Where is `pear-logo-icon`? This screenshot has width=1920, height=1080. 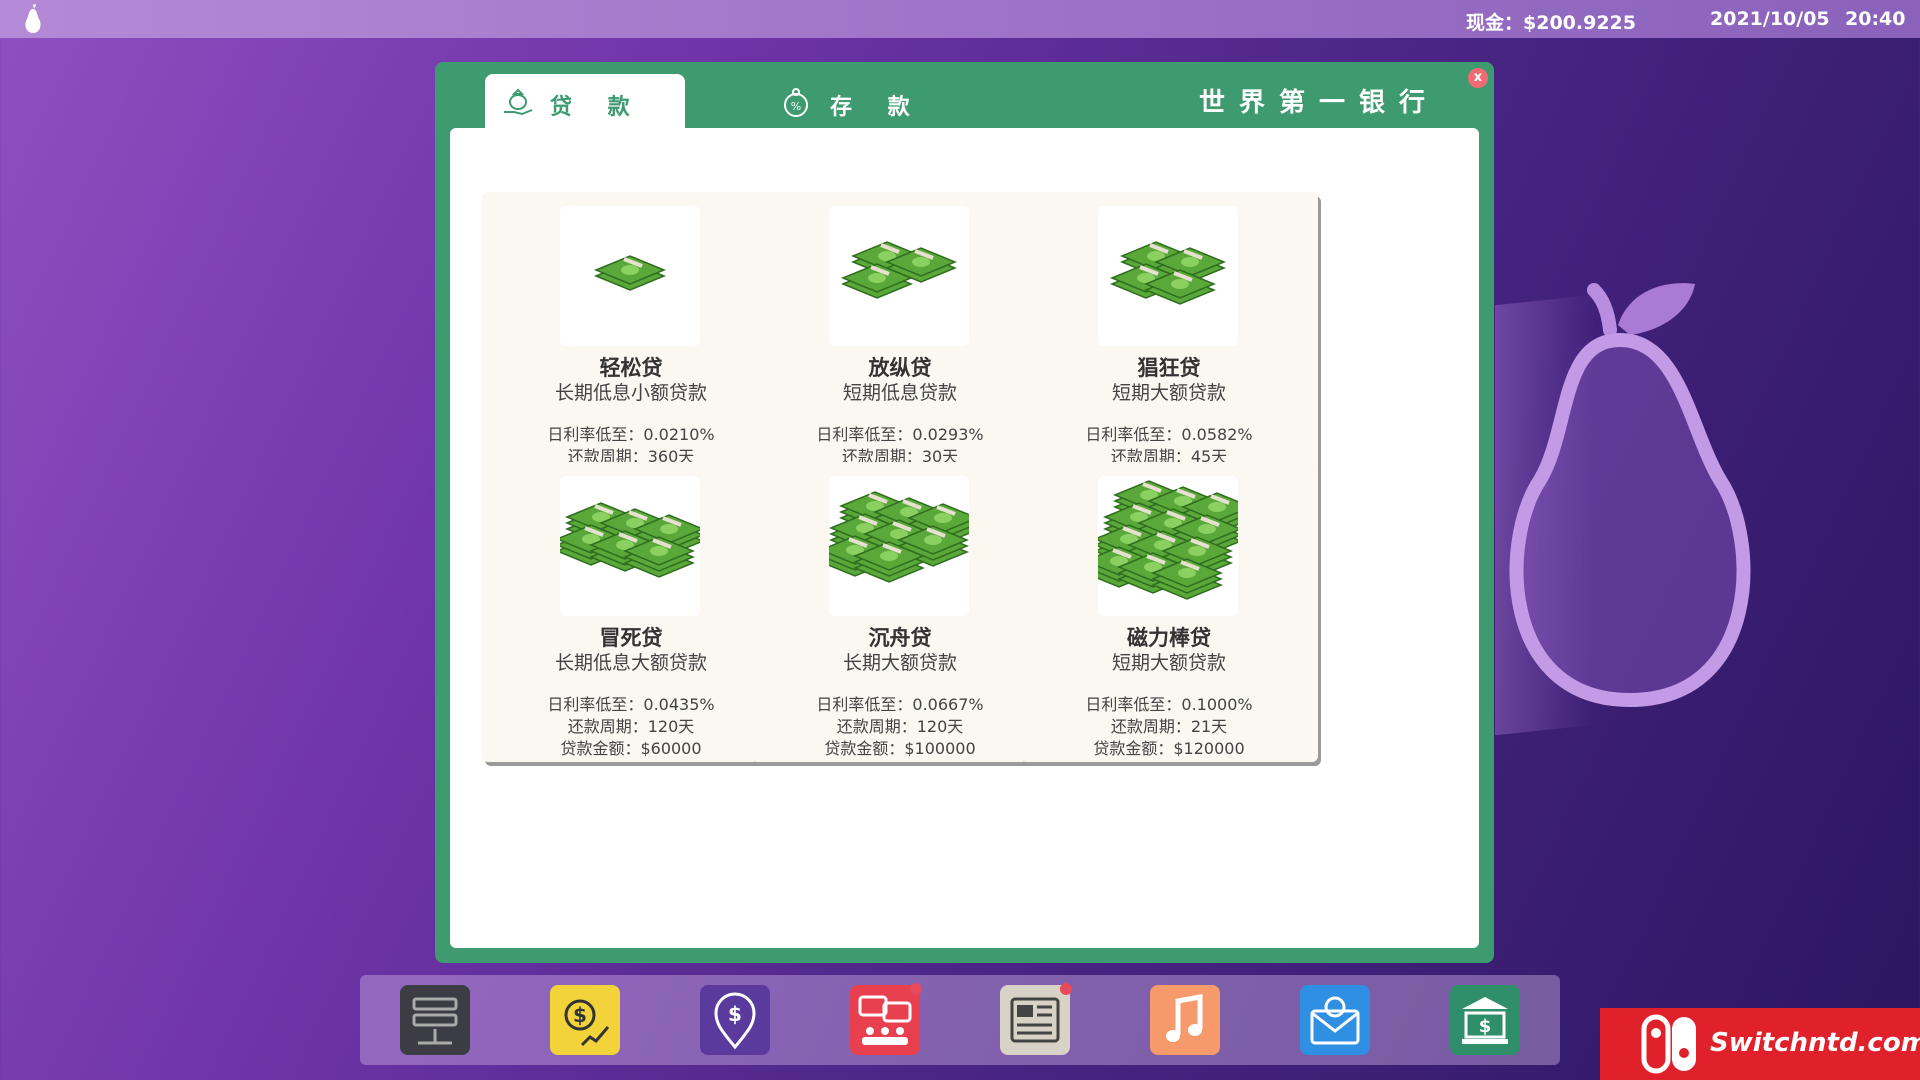 pear-logo-icon is located at coordinates (33, 19).